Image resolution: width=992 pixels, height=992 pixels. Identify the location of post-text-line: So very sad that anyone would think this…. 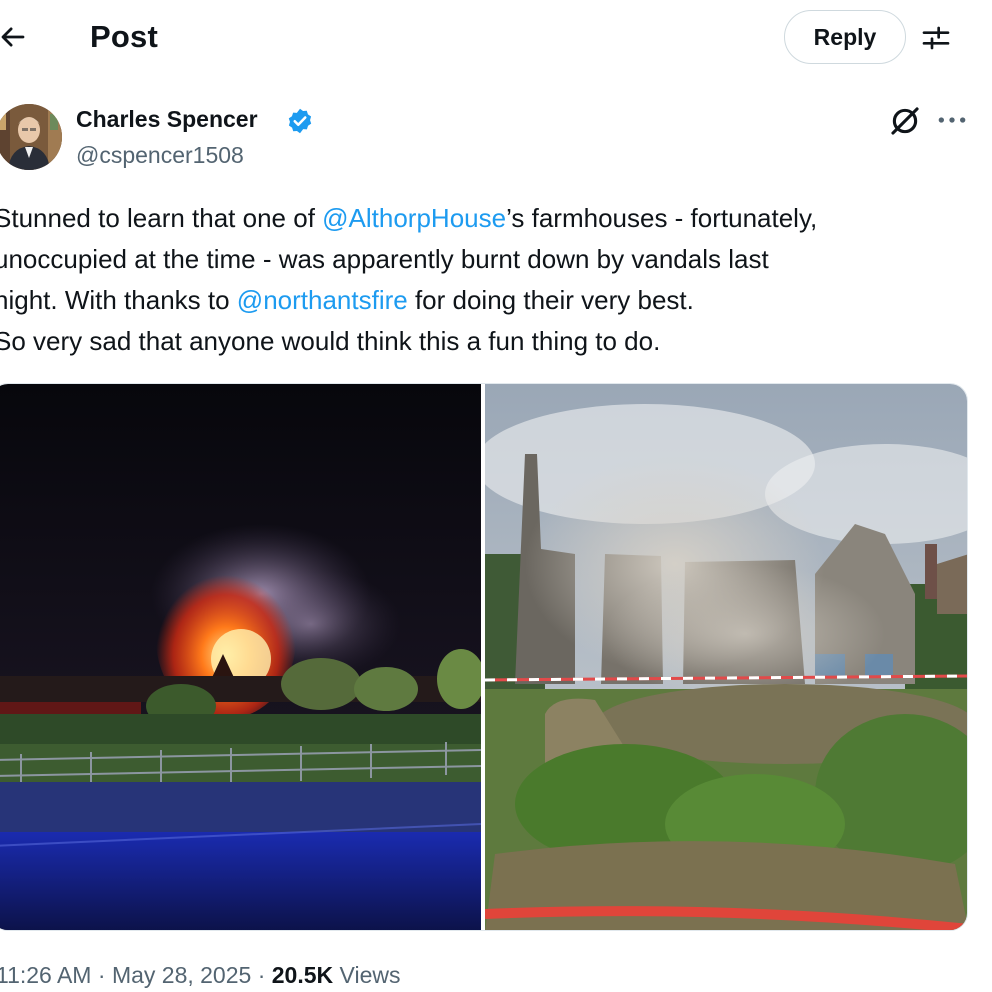
(330, 341).